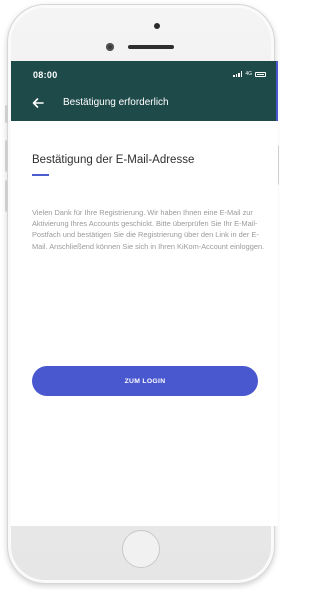 The height and width of the screenshot is (590, 320). What do you see at coordinates (260, 74) in the screenshot?
I see `battery-icon` at bounding box center [260, 74].